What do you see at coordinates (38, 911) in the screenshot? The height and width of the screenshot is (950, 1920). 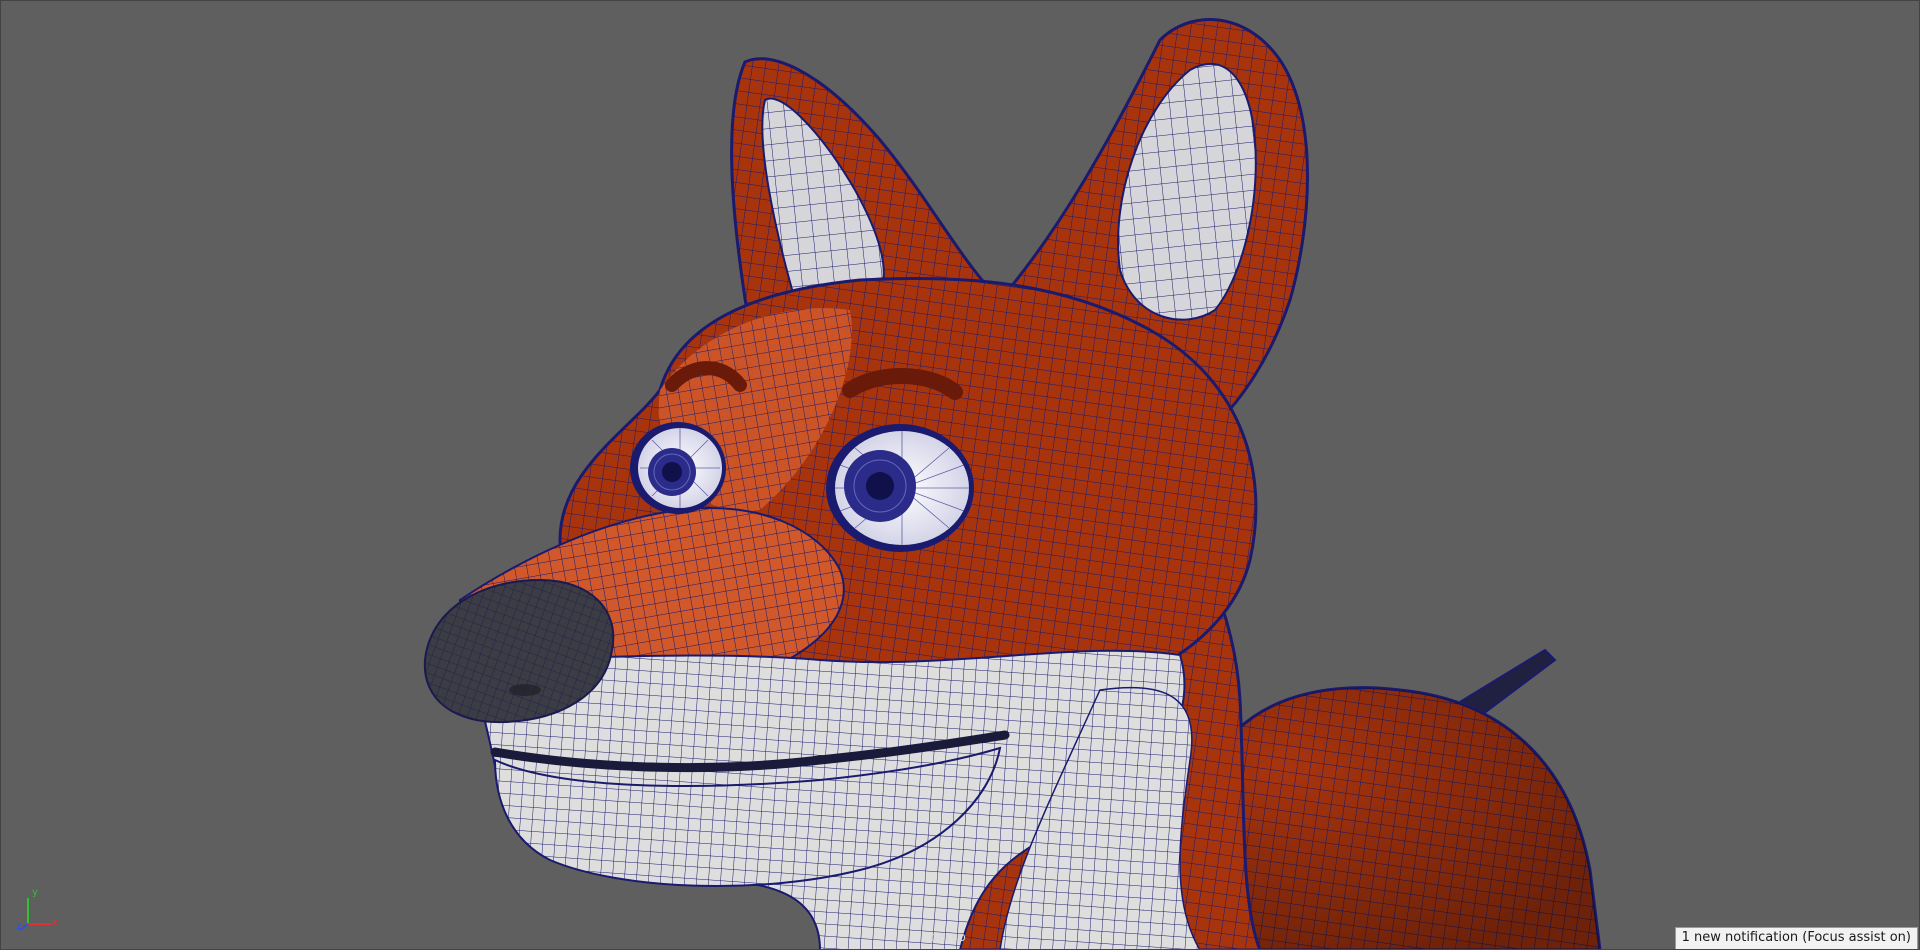 I see `axis-gizmo: y x z` at bounding box center [38, 911].